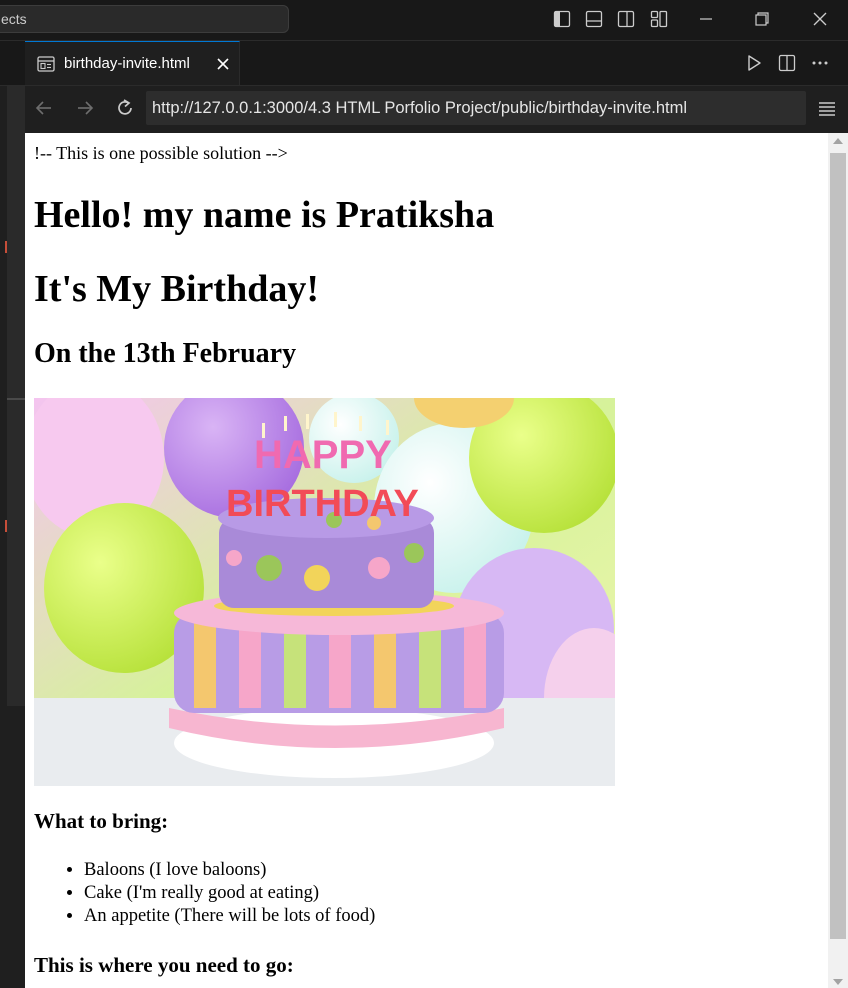  Describe the element at coordinates (706, 19) in the screenshot. I see `minimize-icon` at that location.